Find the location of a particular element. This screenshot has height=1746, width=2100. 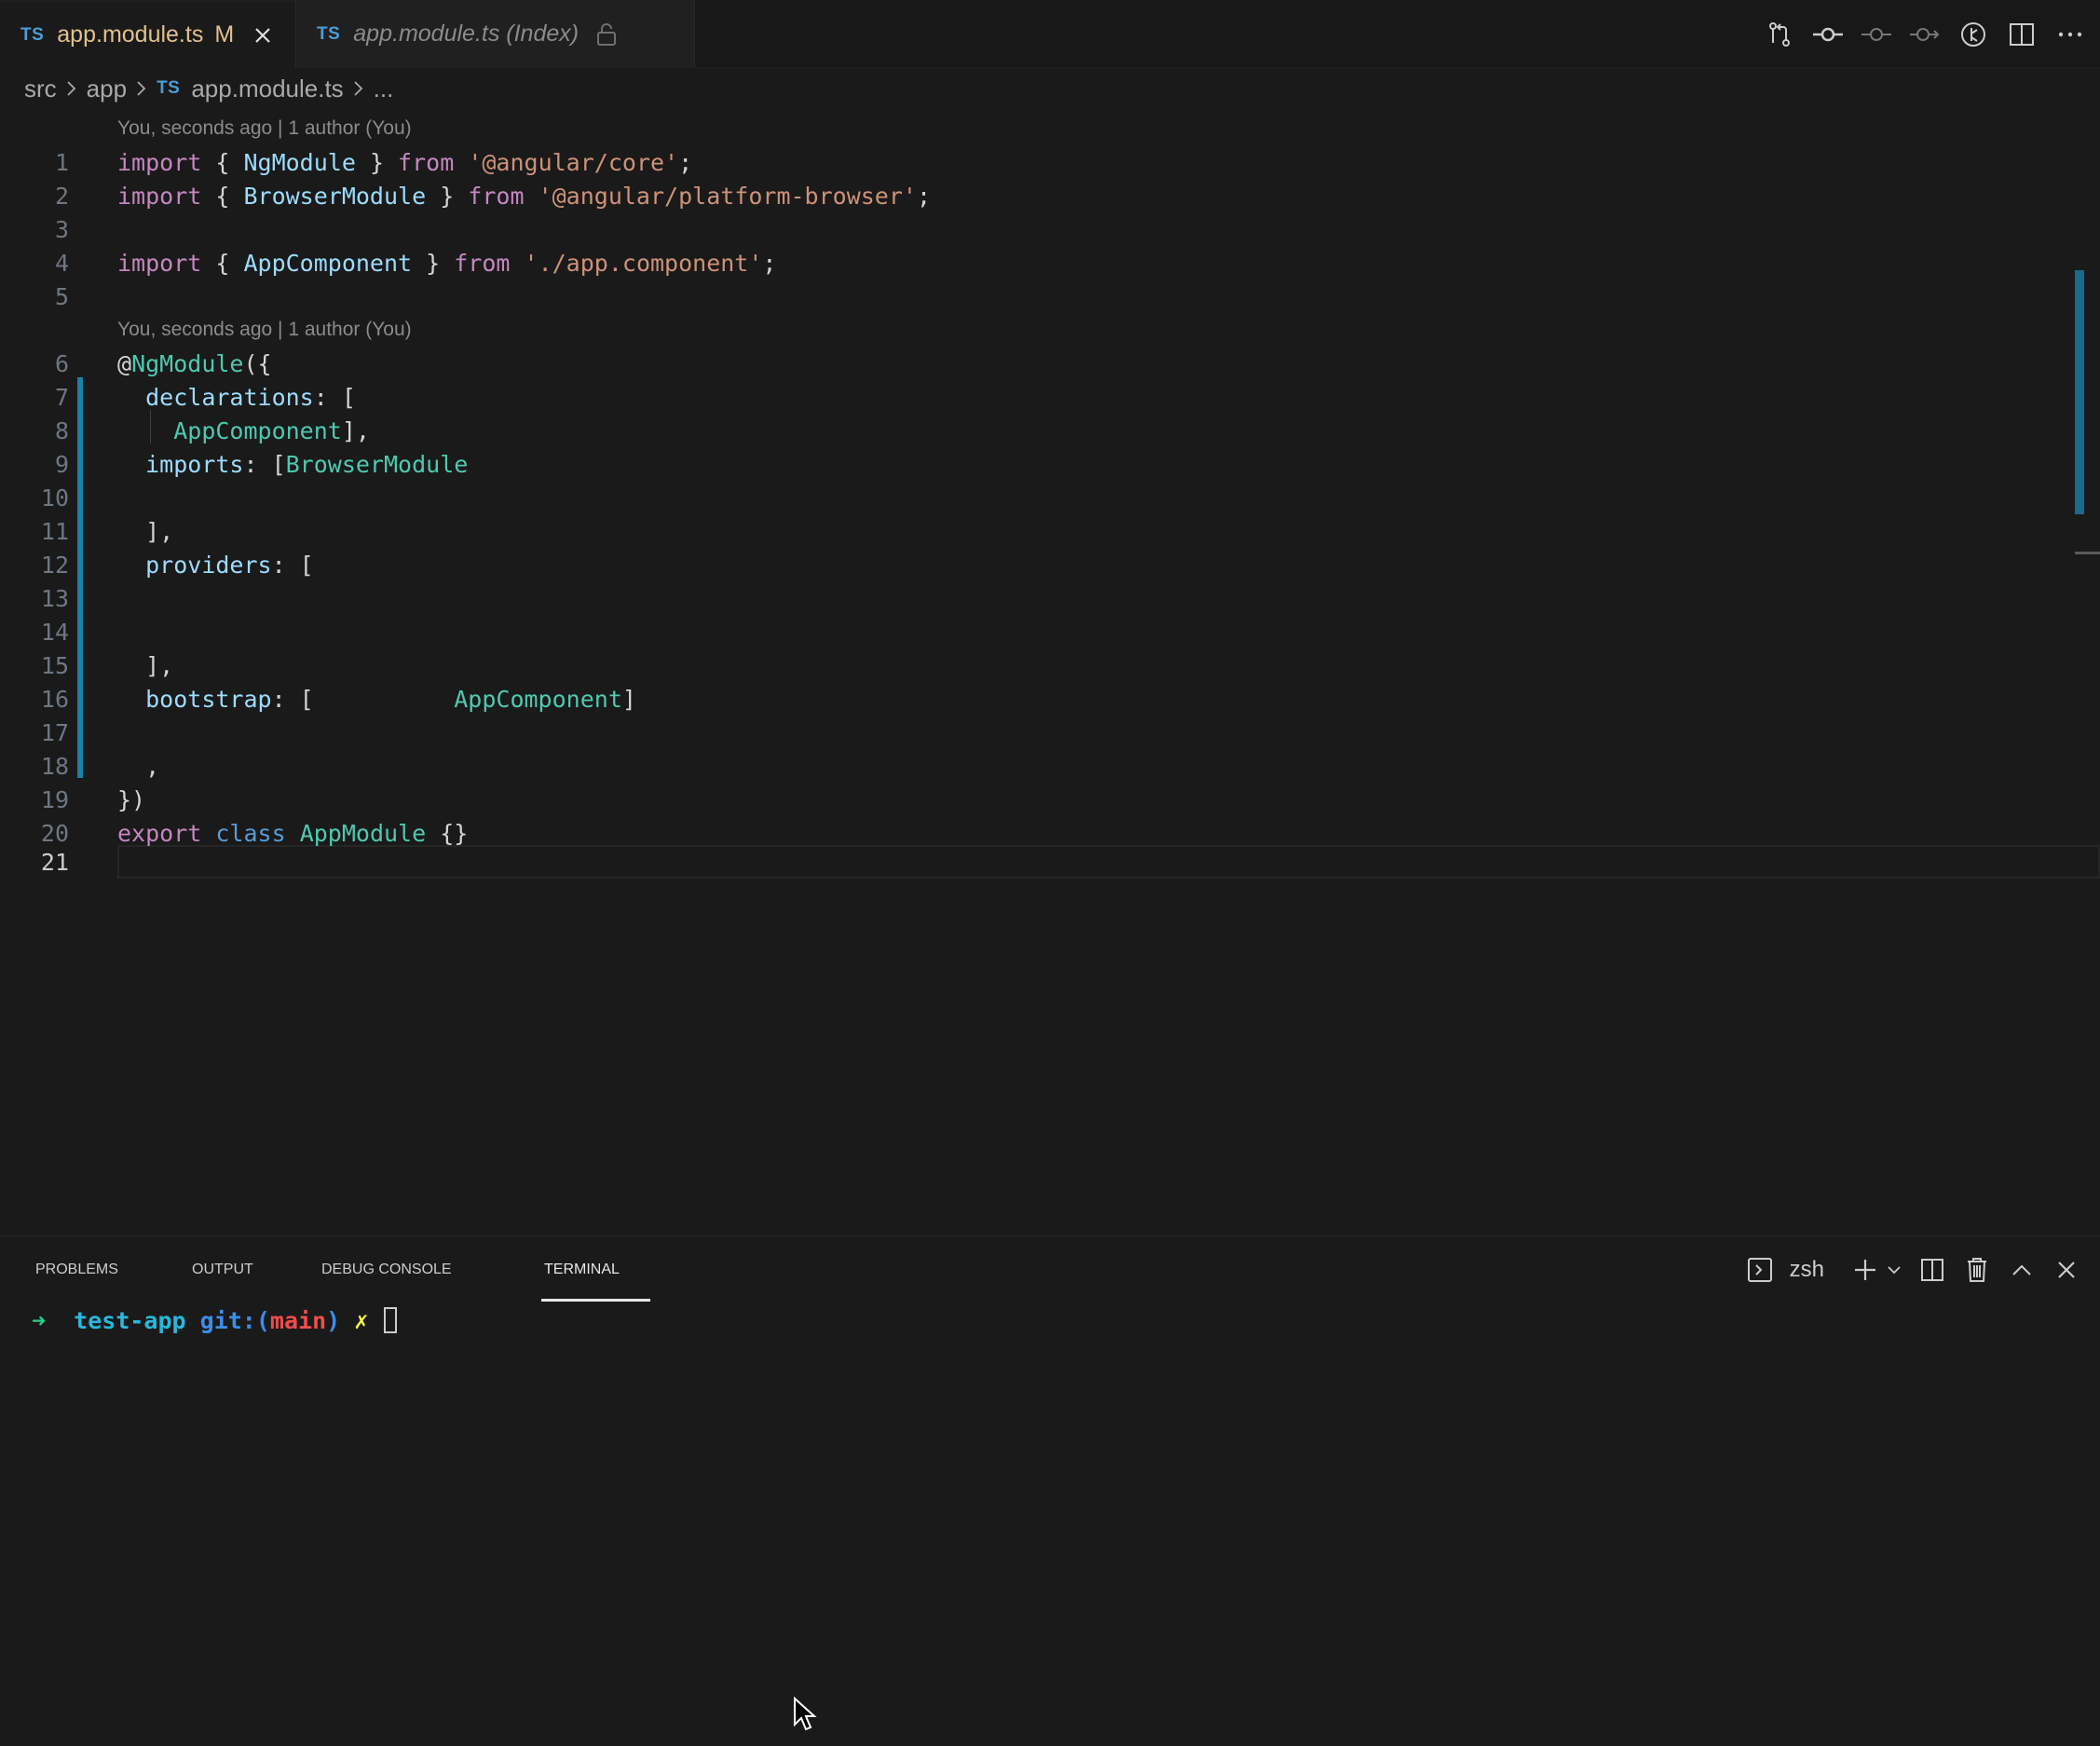

tab-title: app.module.ts is located at coordinates (130, 34).